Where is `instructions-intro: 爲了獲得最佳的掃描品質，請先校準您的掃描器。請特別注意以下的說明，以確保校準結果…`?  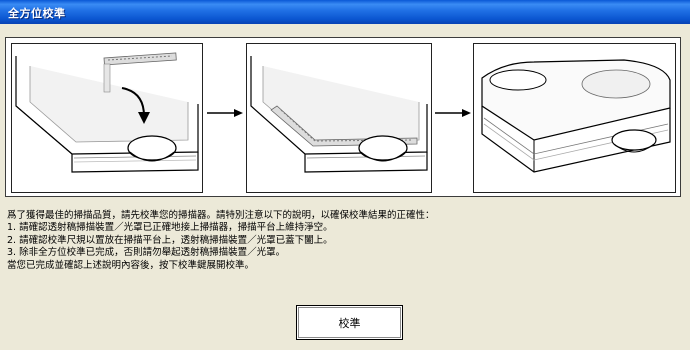 instructions-intro: 爲了獲得最佳的掃描品質，請先校準您的掃描器。請特別注意以下的說明，以確保校準結果… is located at coordinates (221, 215).